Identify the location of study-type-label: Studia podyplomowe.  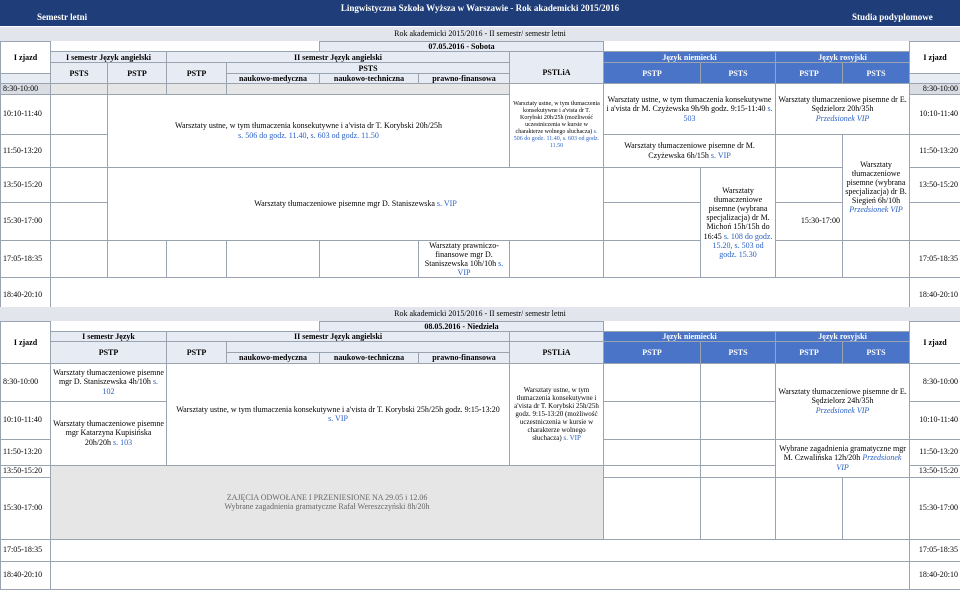
(892, 17).